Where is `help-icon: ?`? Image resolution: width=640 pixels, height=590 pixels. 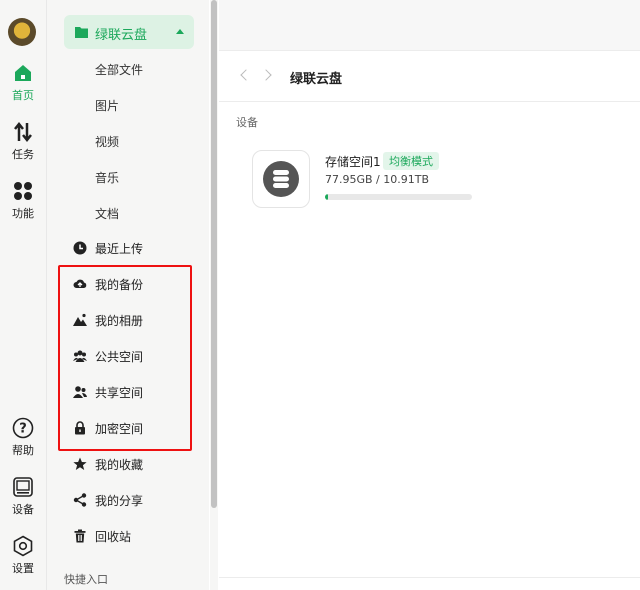 help-icon: ? is located at coordinates (23, 428).